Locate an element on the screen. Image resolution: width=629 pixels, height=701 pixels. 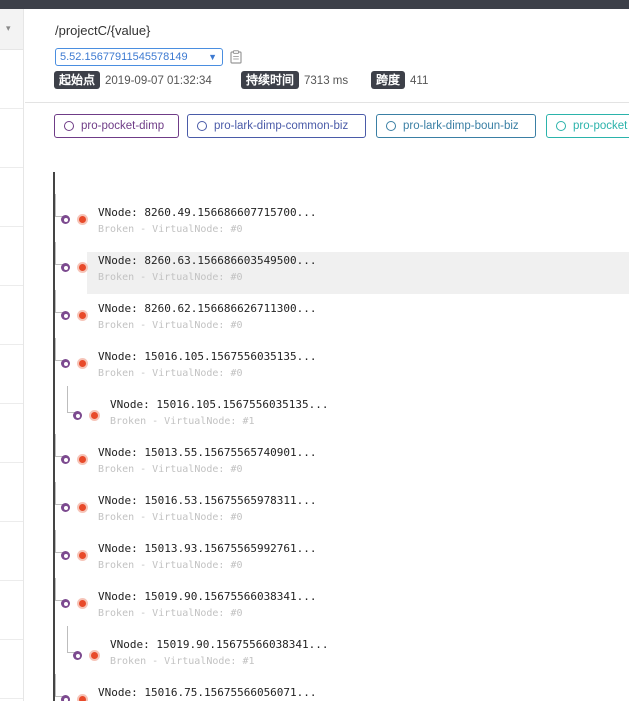
left-panel-header: ▾ is located at coordinates (11, 29).